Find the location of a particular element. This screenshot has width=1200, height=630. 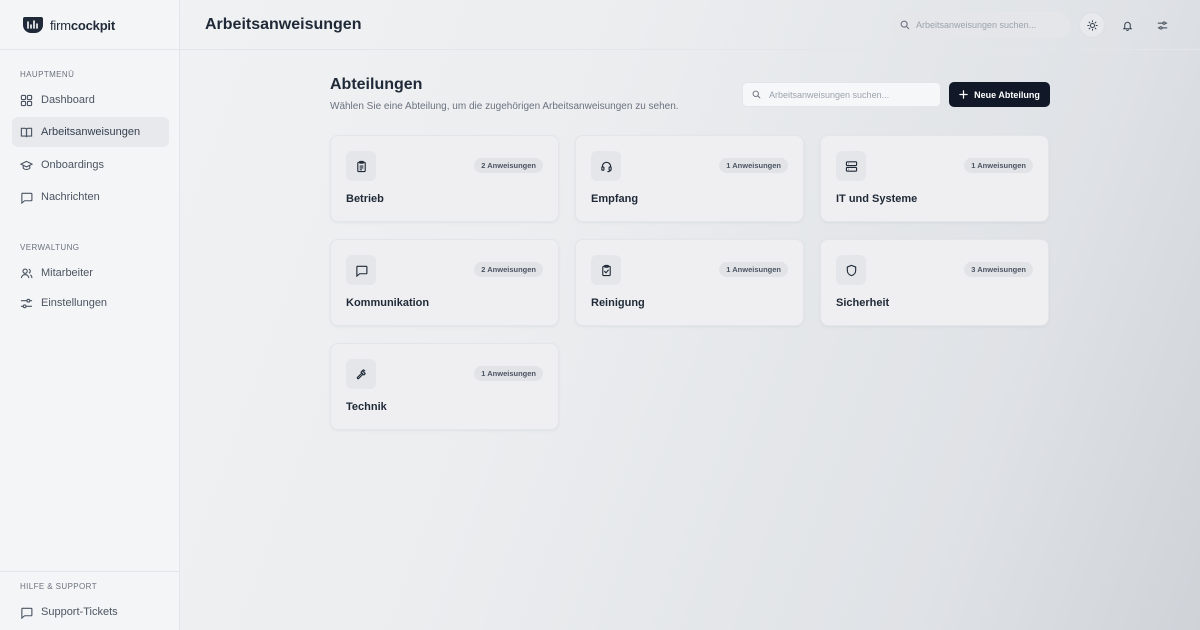

sidebar-item-support-tickets: Support-Tickets is located at coordinates (90, 612).